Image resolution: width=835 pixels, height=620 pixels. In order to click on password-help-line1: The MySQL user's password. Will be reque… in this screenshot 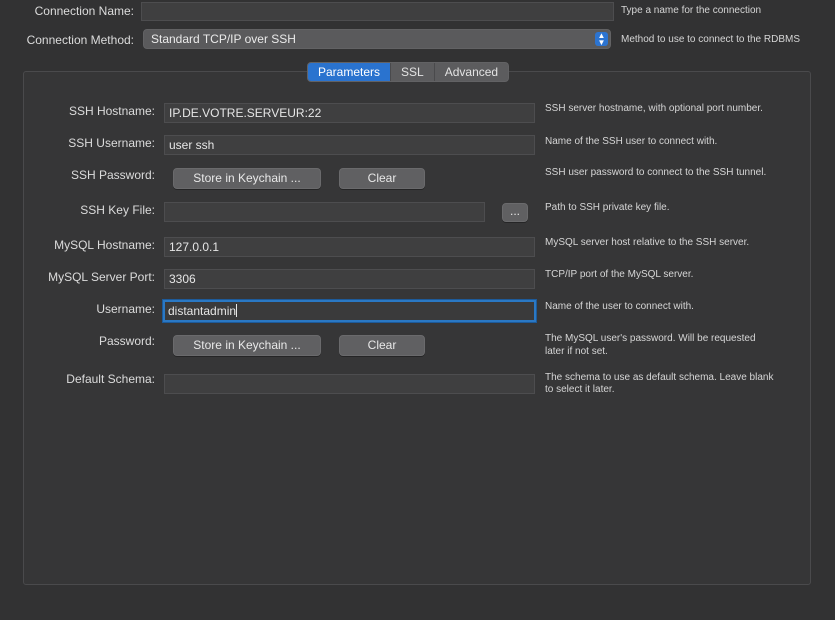, I will do `click(650, 338)`.